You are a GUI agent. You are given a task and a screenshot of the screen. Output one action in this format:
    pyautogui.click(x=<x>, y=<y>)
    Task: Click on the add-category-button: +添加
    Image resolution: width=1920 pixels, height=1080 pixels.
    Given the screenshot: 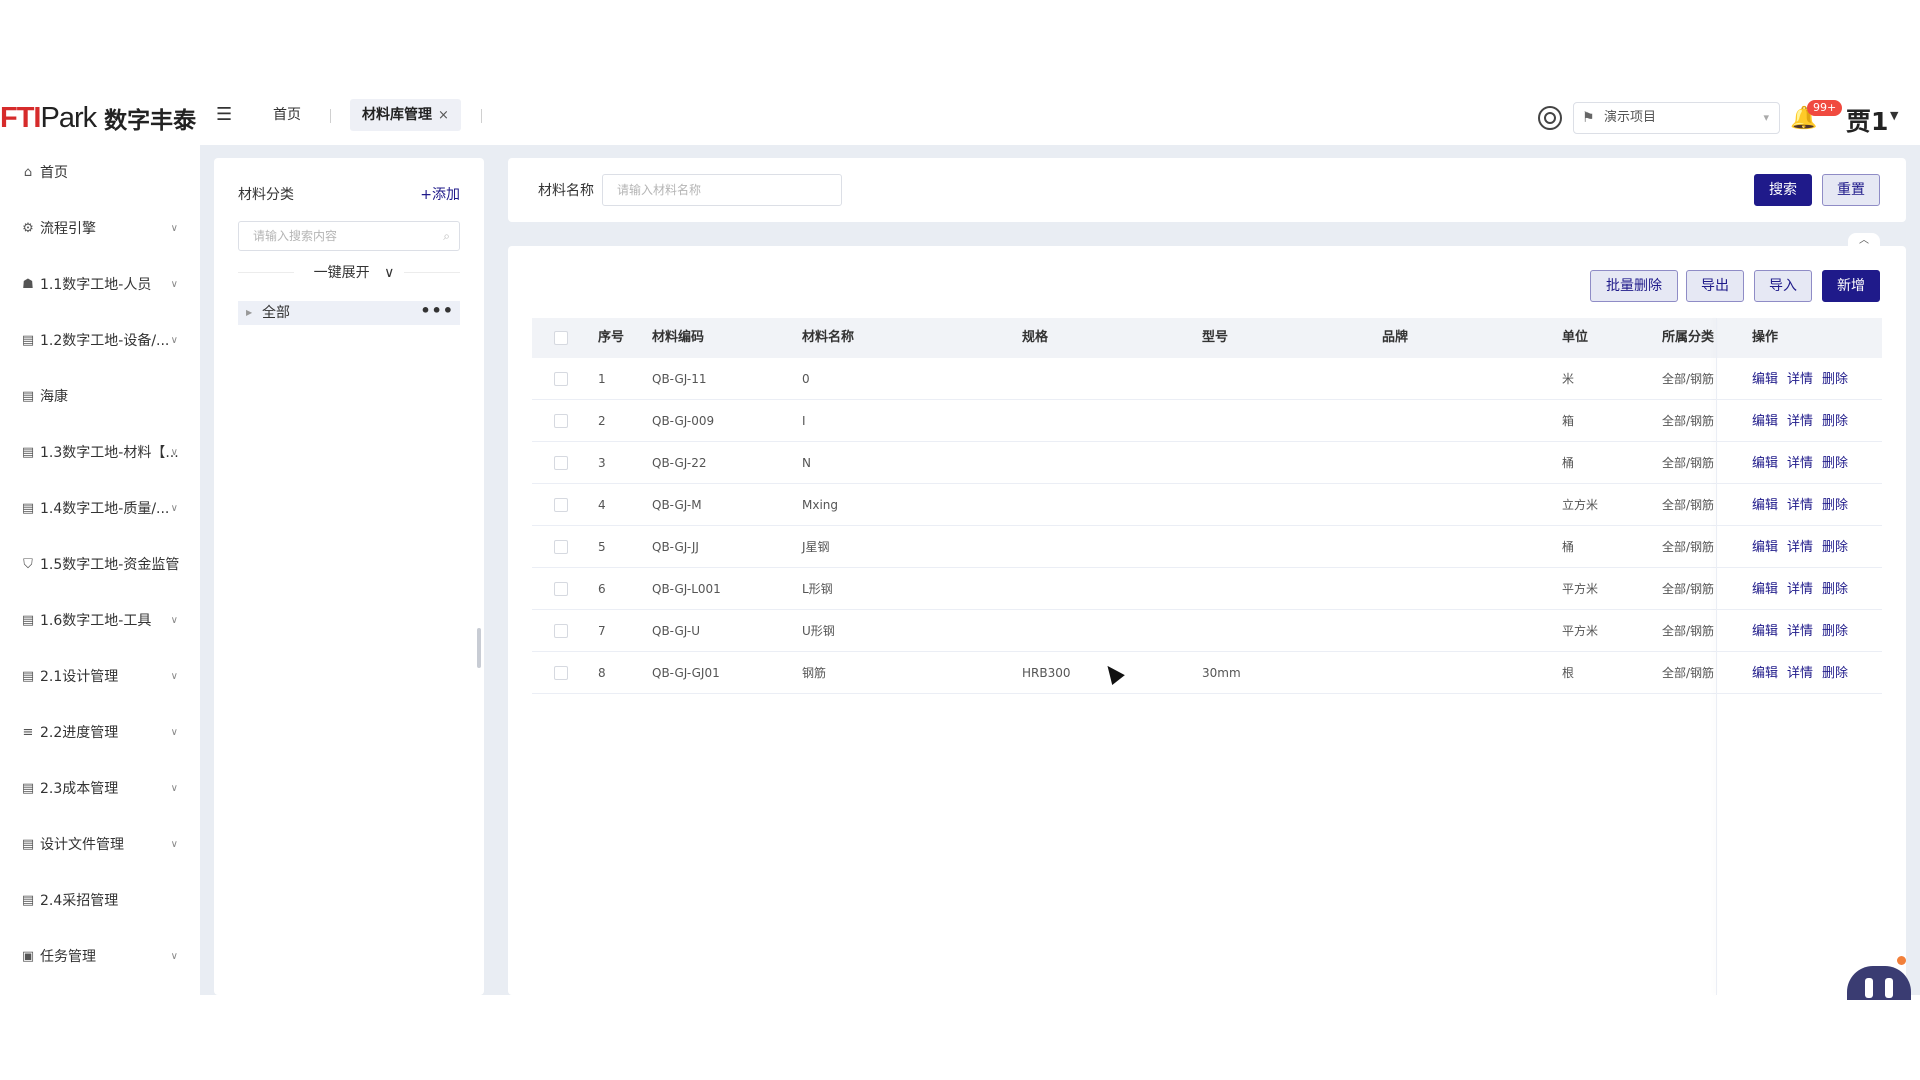 What is the action you would take?
    pyautogui.click(x=440, y=194)
    